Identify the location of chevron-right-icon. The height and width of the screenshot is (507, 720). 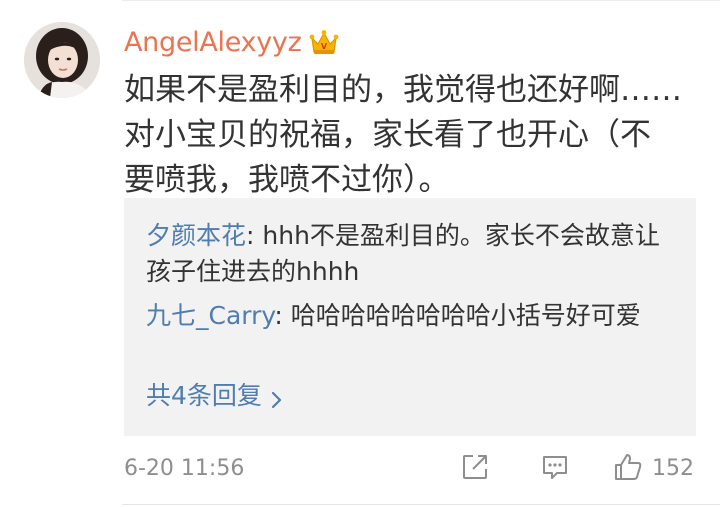
(277, 397).